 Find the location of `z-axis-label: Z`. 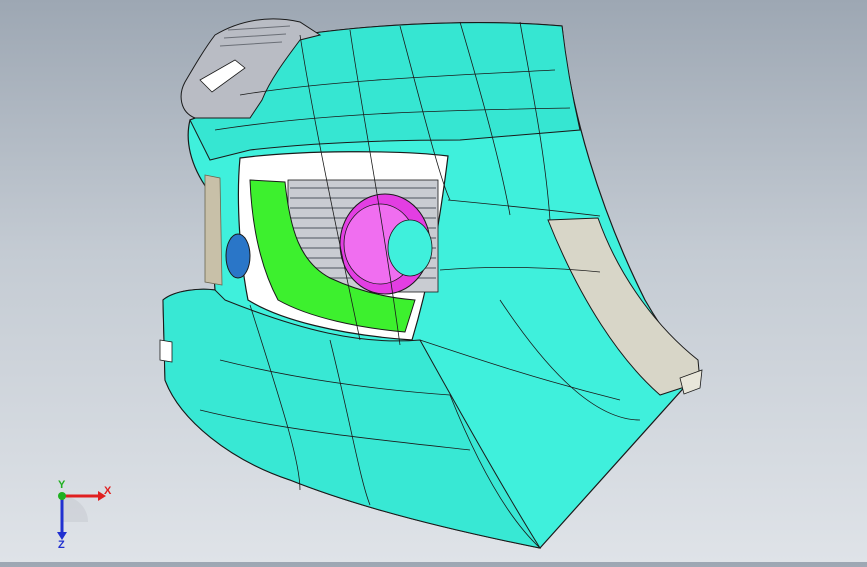

z-axis-label: Z is located at coordinates (61, 544).